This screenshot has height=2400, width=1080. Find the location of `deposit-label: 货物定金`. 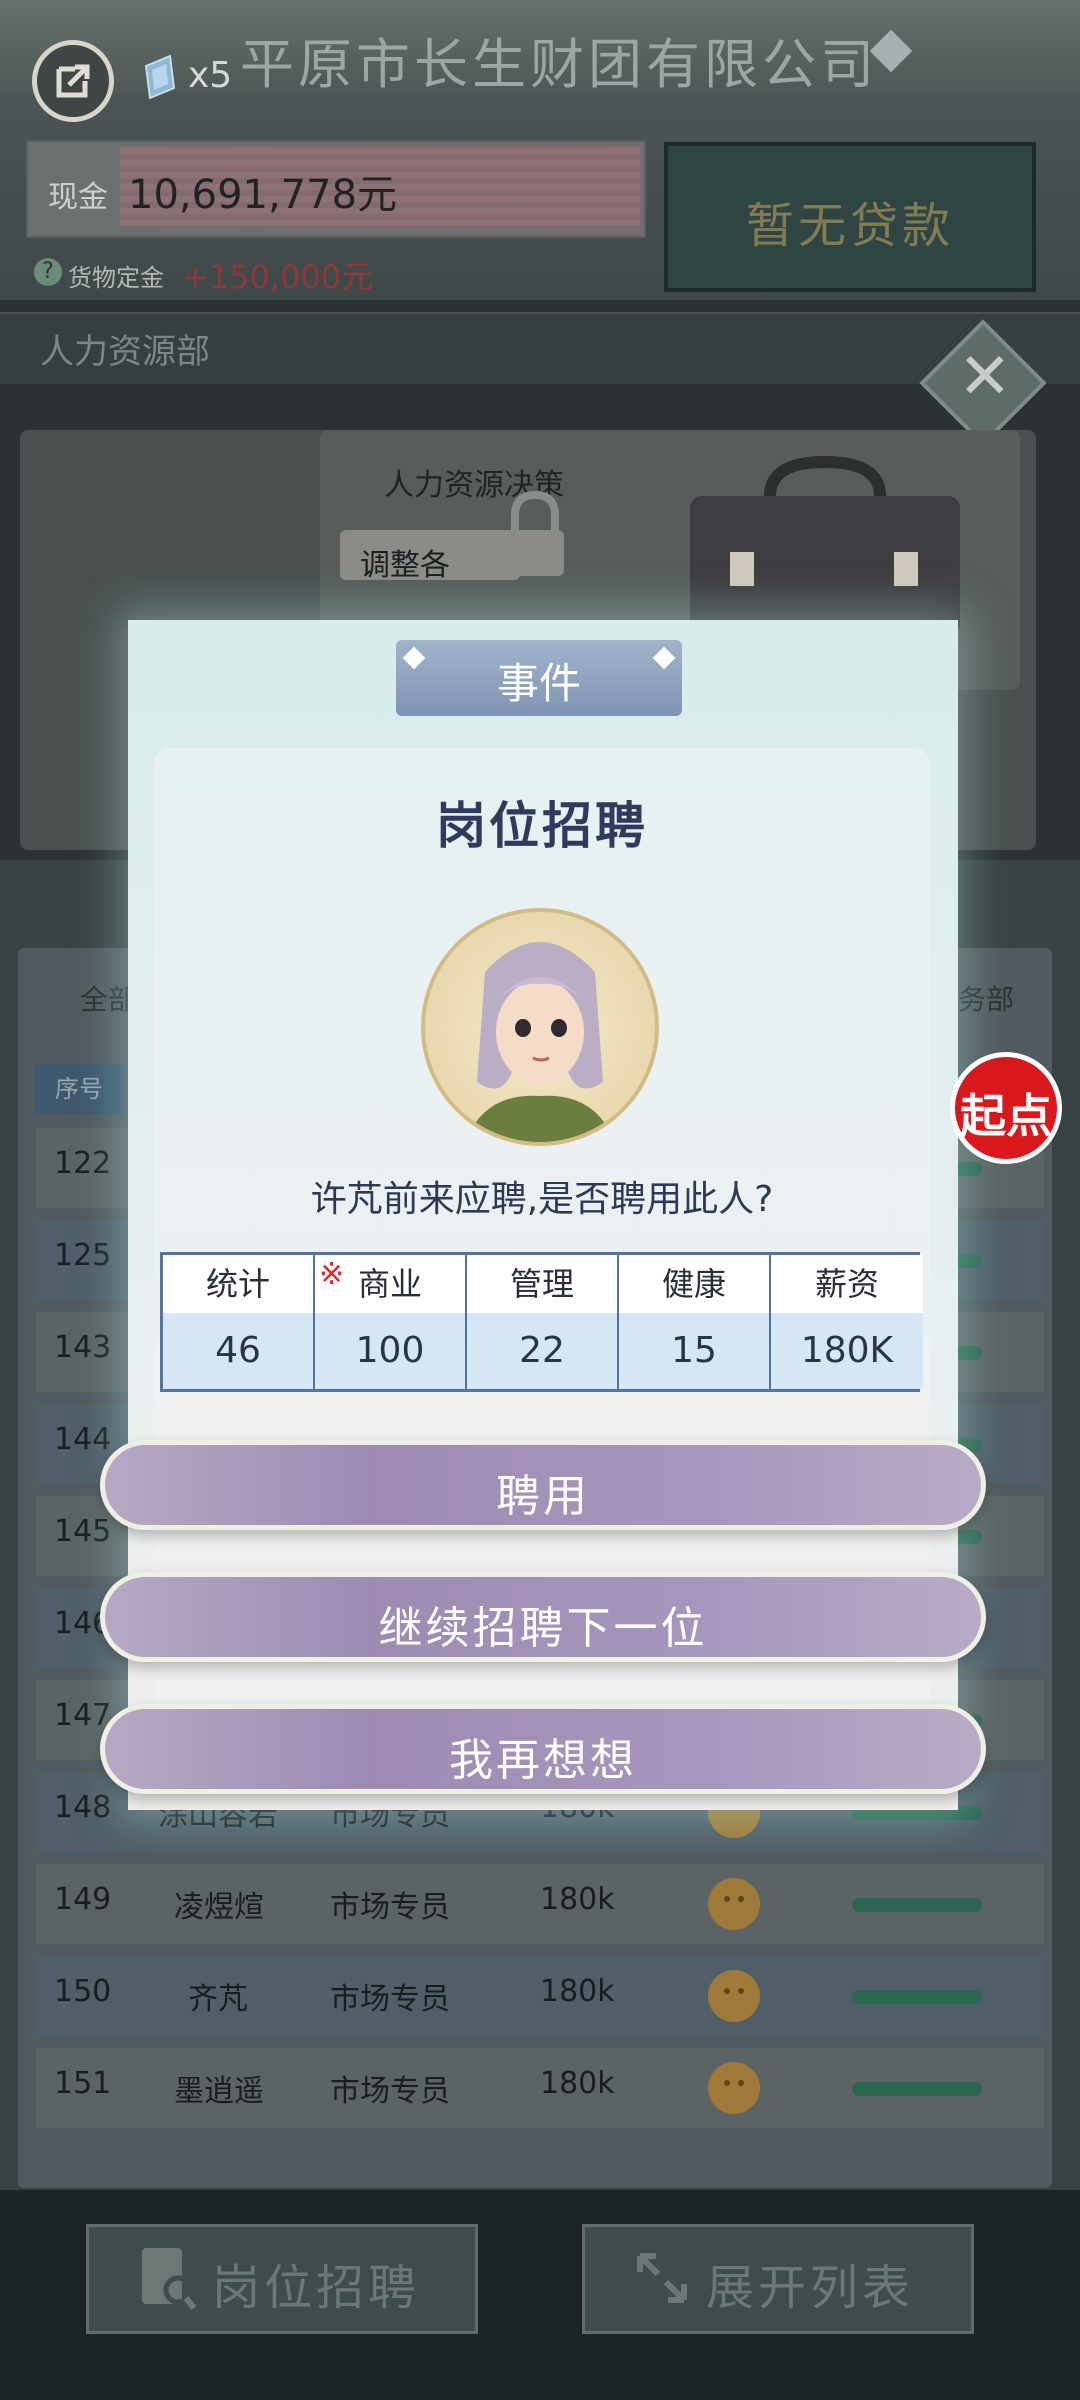

deposit-label: 货物定金 is located at coordinates (116, 278).